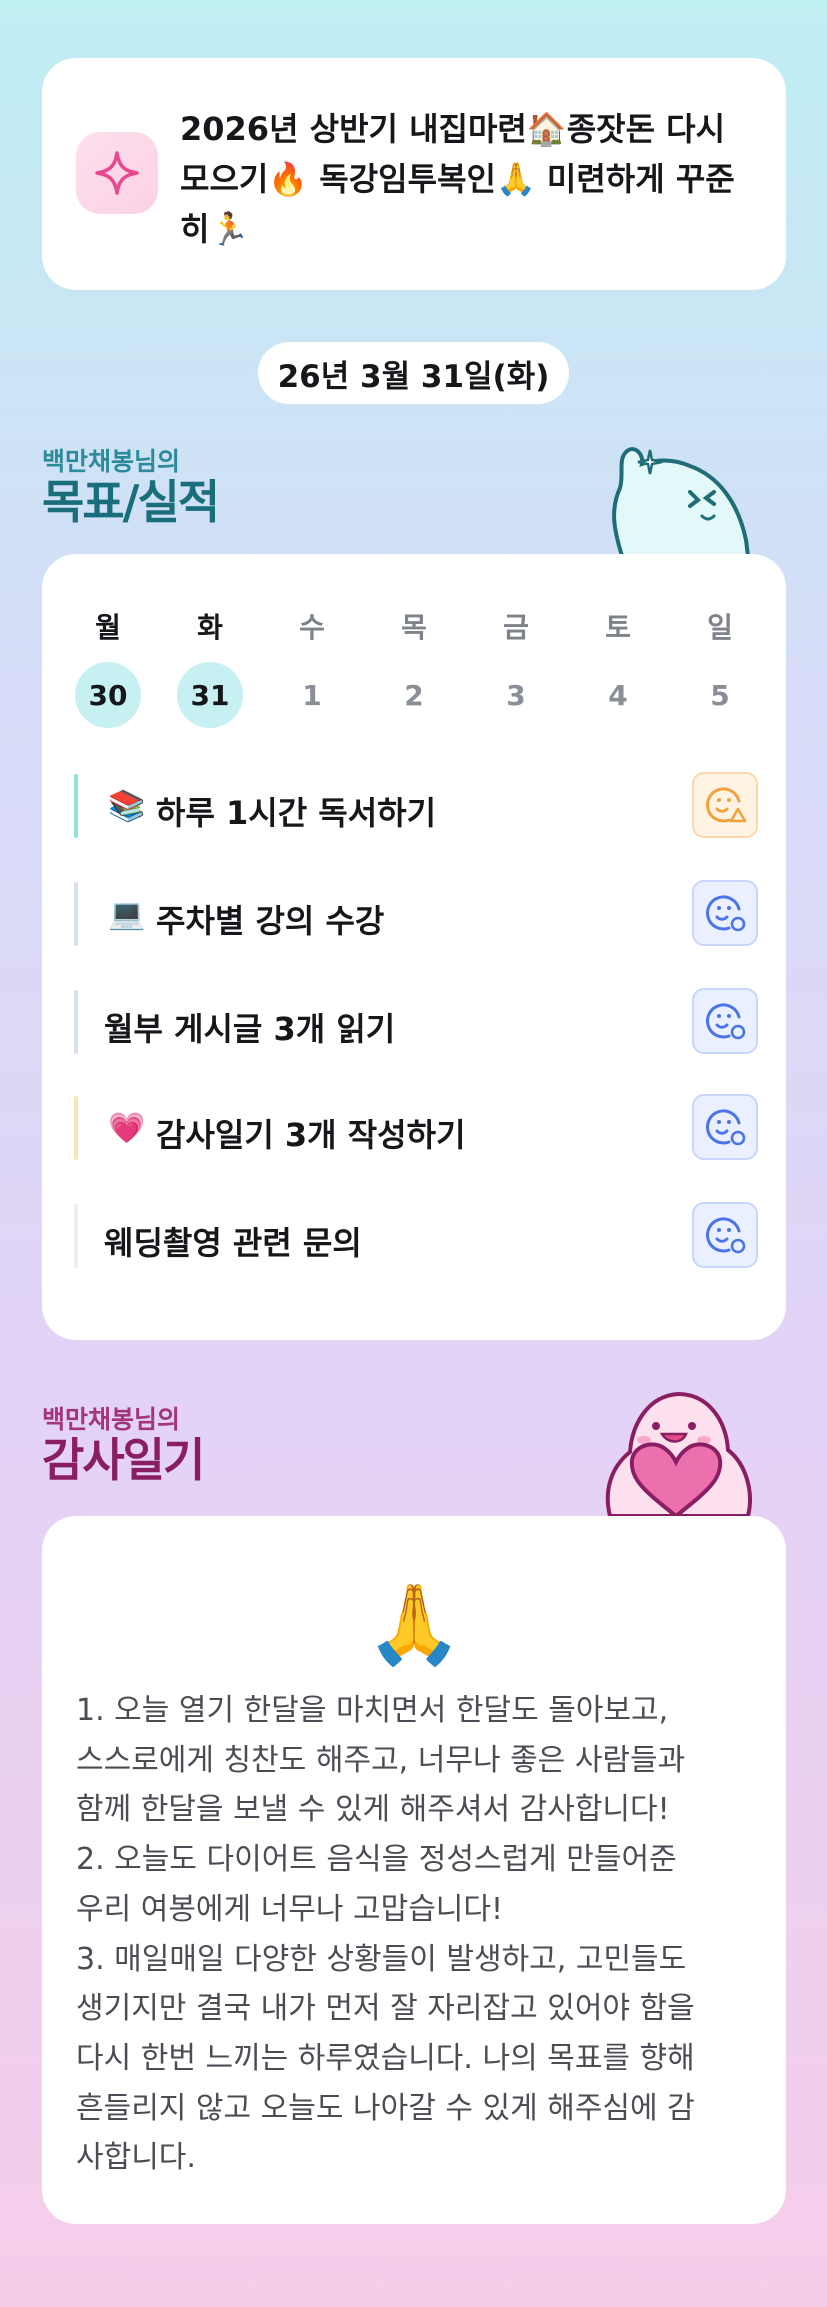 The height and width of the screenshot is (2307, 827). What do you see at coordinates (414, 1625) in the screenshot?
I see `praying-hands-icon: 🙏` at bounding box center [414, 1625].